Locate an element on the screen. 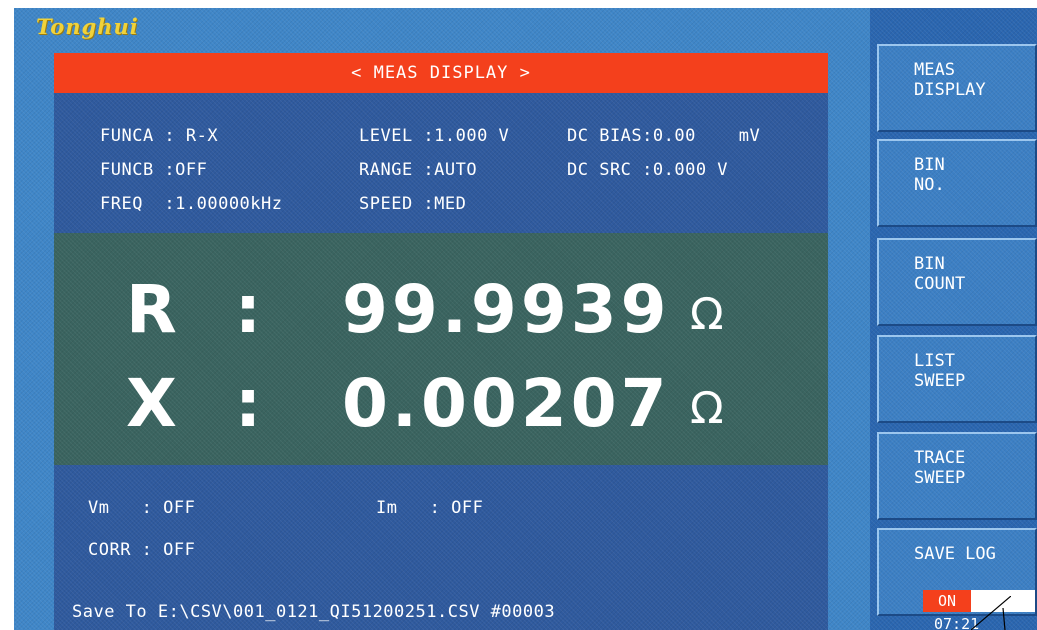 Image resolution: width=1037 pixels, height=630 pixels. dc-bias-param: DC BIAS:0.00 mV is located at coordinates (663, 136).